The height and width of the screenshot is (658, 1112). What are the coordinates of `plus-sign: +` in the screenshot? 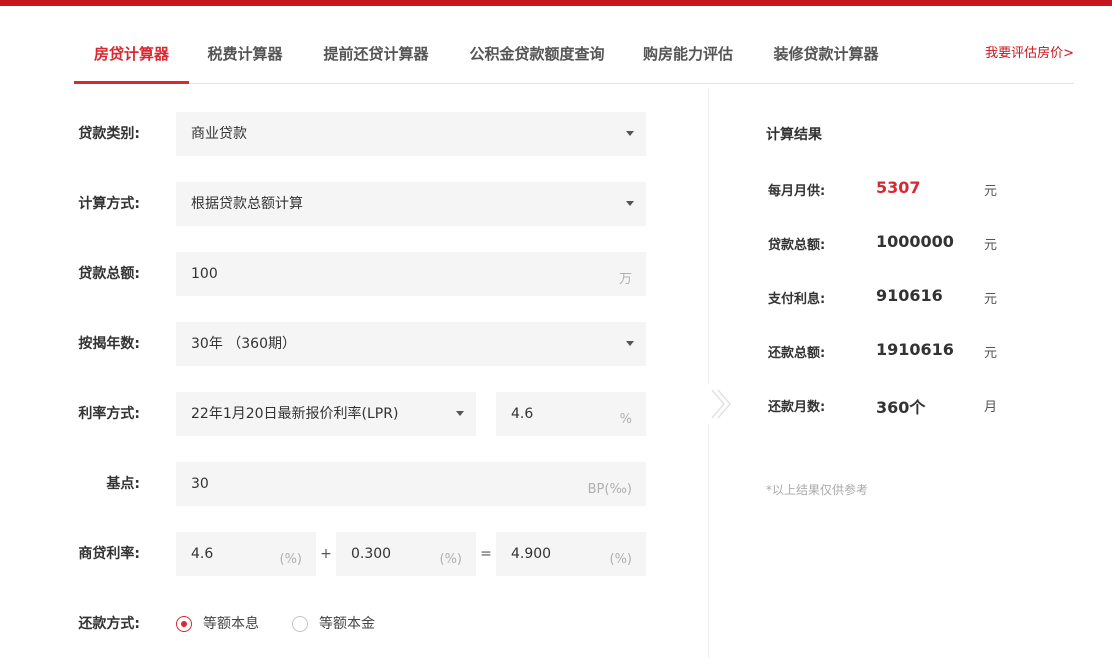 It's located at (326, 554).